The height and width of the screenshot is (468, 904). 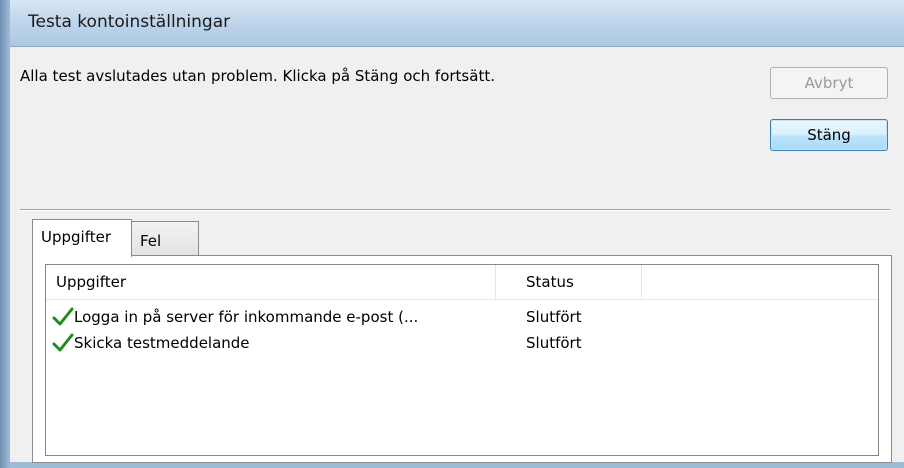 What do you see at coordinates (162, 343) in the screenshot?
I see `task-name: Skicka testmeddelande` at bounding box center [162, 343].